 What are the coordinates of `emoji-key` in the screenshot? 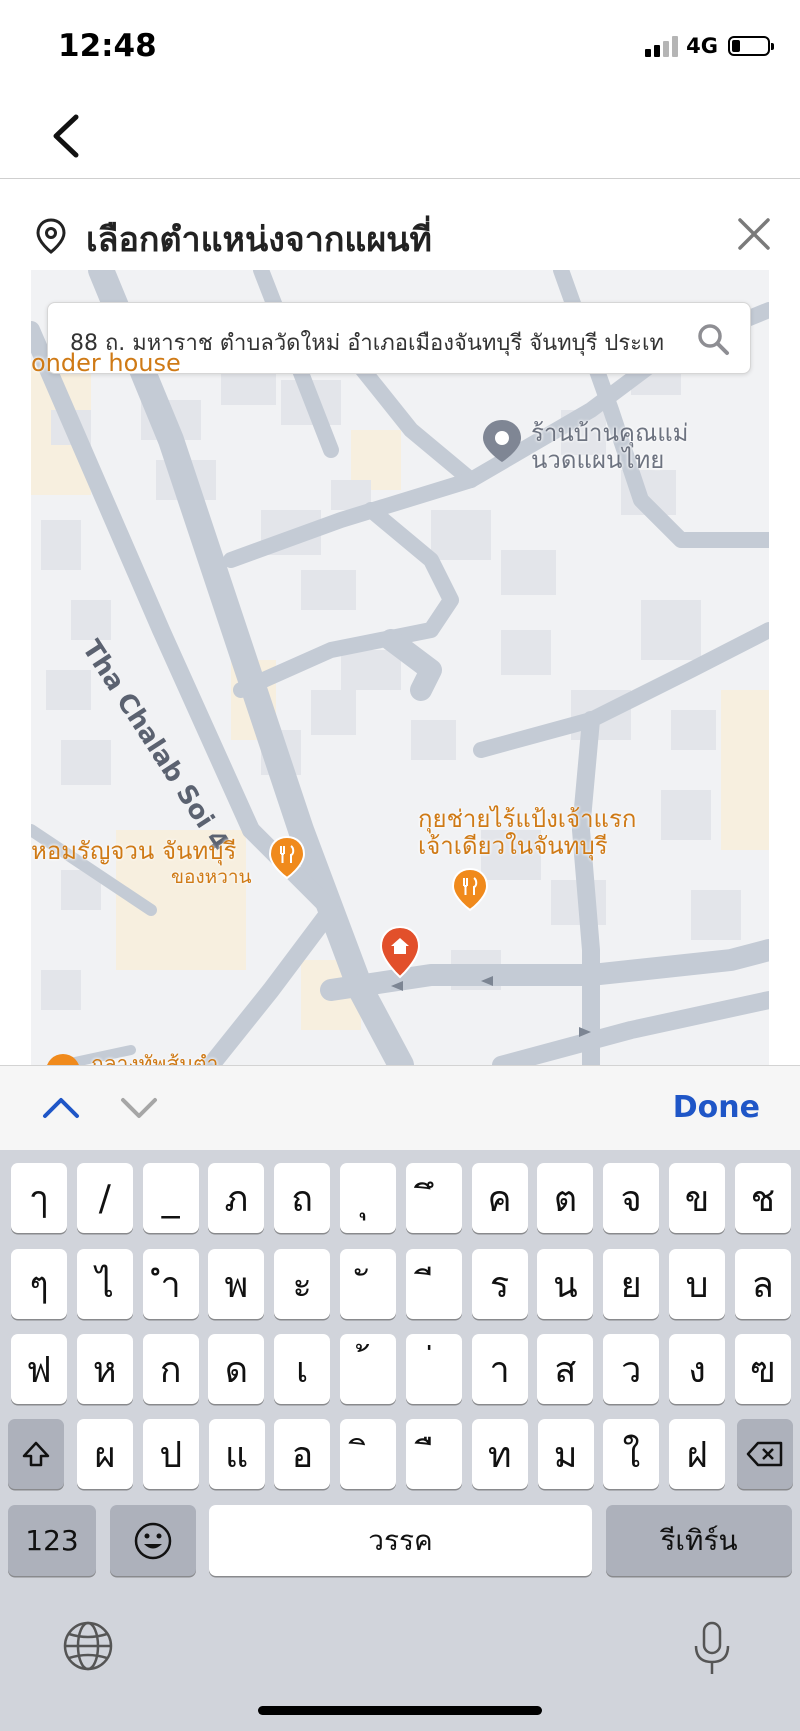 It's located at (153, 1540).